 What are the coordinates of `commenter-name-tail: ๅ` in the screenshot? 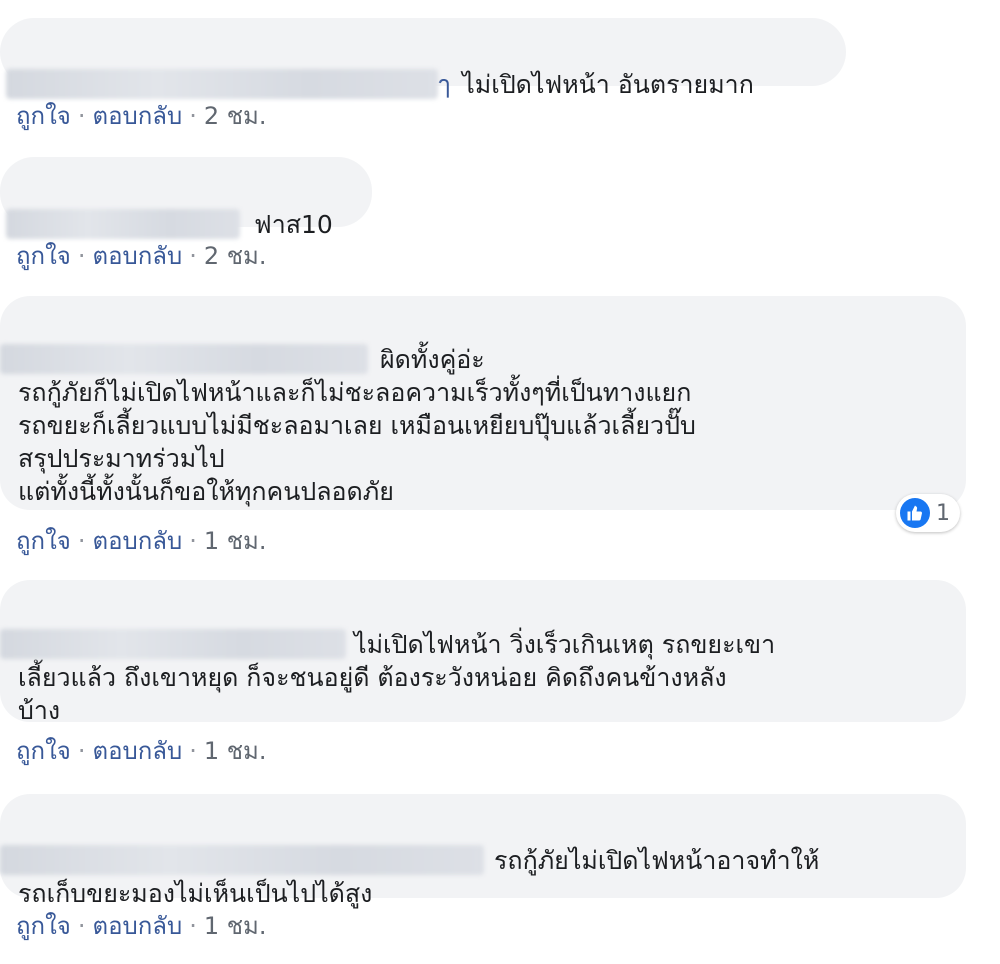 It's located at (444, 84).